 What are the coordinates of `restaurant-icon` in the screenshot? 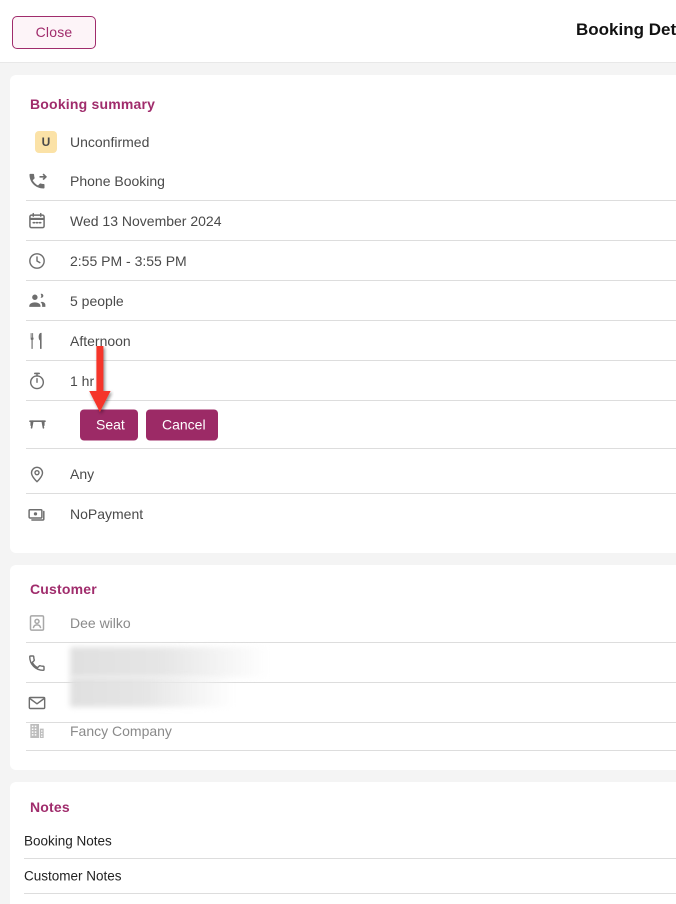 It's located at (37, 341).